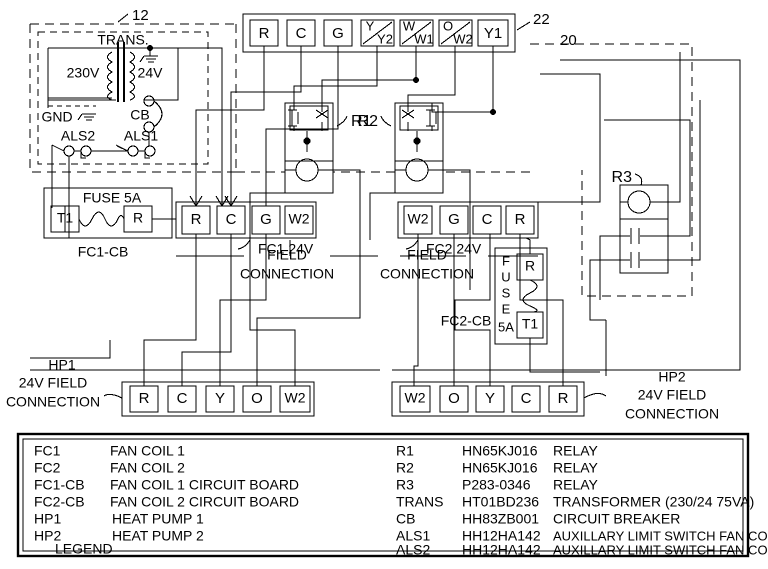 The image size is (768, 569). Describe the element at coordinates (500, 519) in the screenshot. I see `legend-right-part-4: HH83ZB001` at that location.